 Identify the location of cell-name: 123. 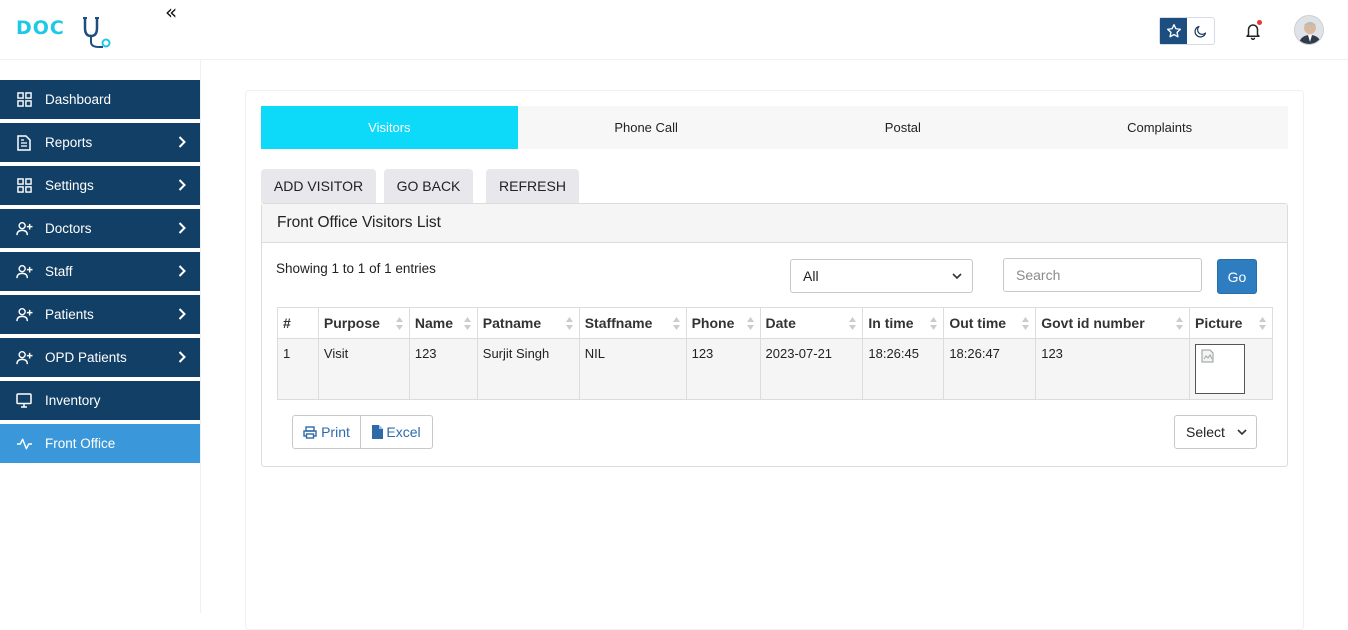
(443, 369).